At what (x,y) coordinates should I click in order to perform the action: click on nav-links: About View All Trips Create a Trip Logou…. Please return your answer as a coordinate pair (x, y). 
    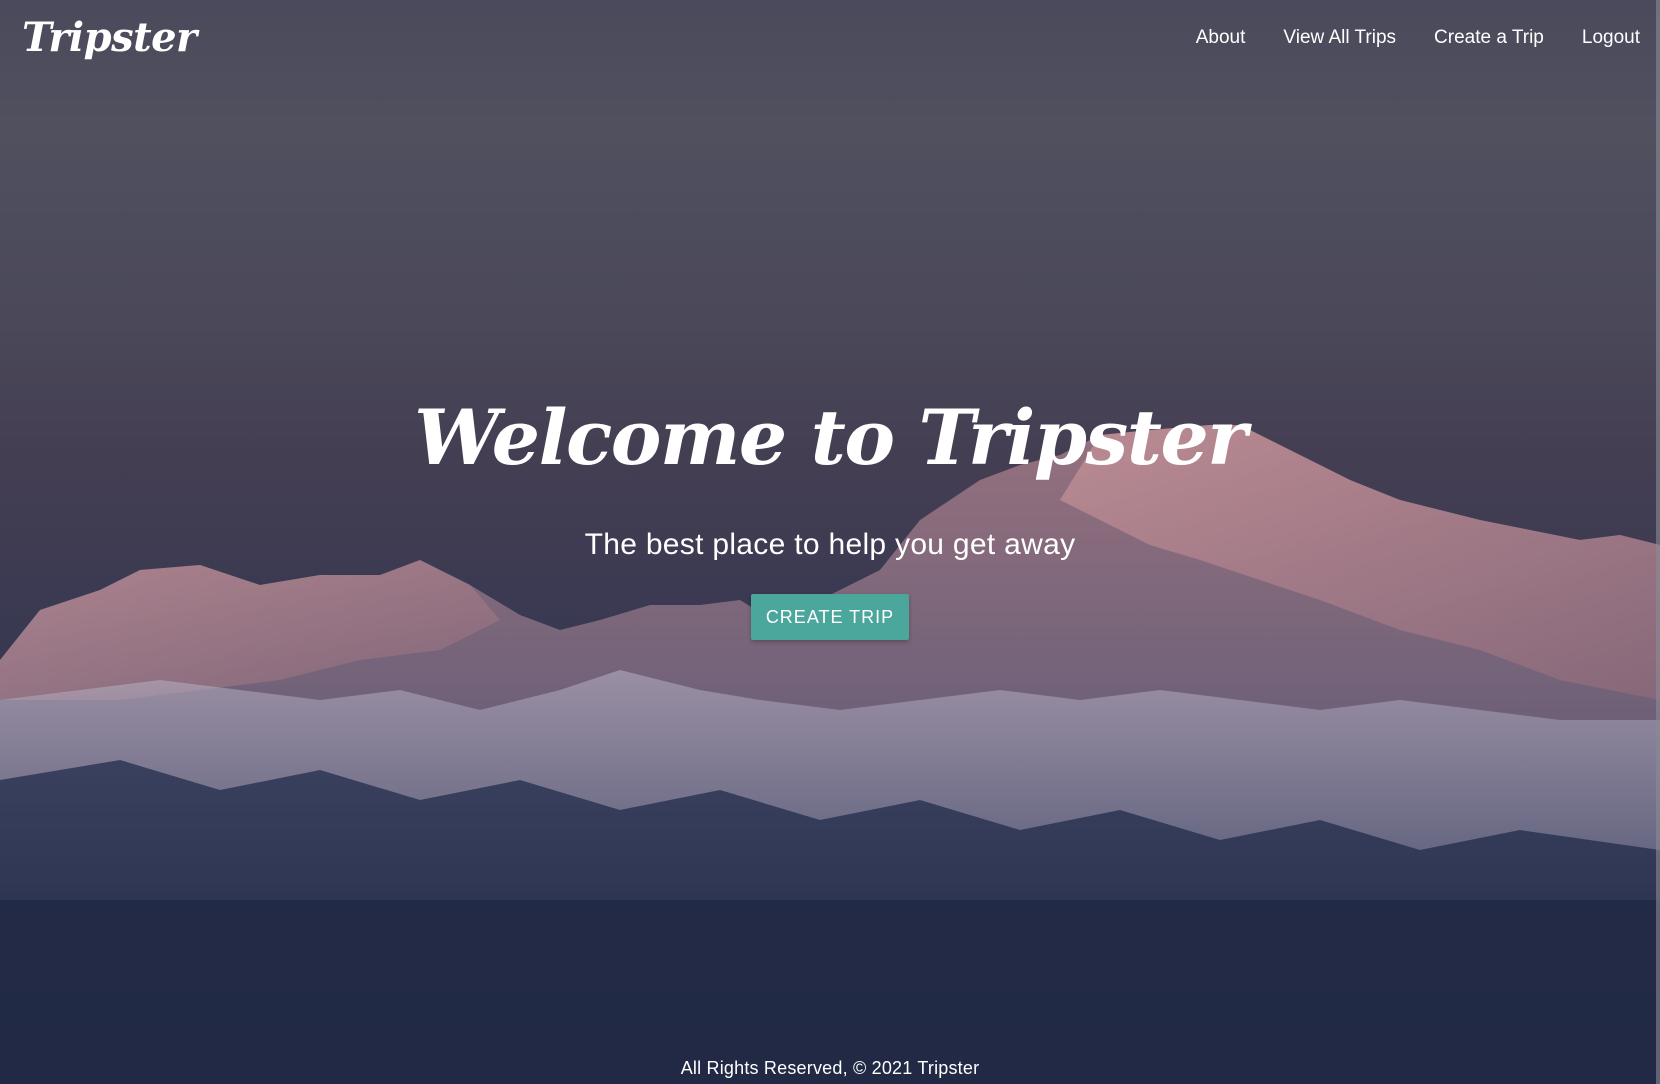
    Looking at the image, I should click on (1399, 38).